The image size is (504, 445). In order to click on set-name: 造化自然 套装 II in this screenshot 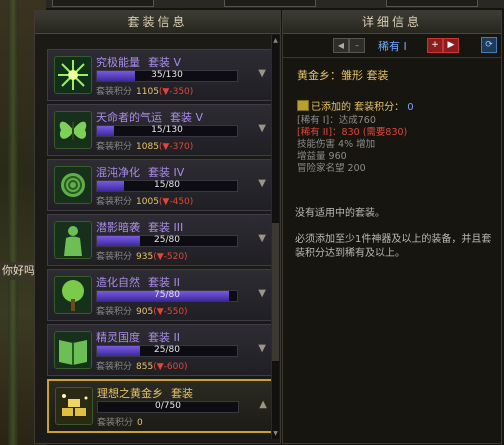, I will do `click(138, 282)`.